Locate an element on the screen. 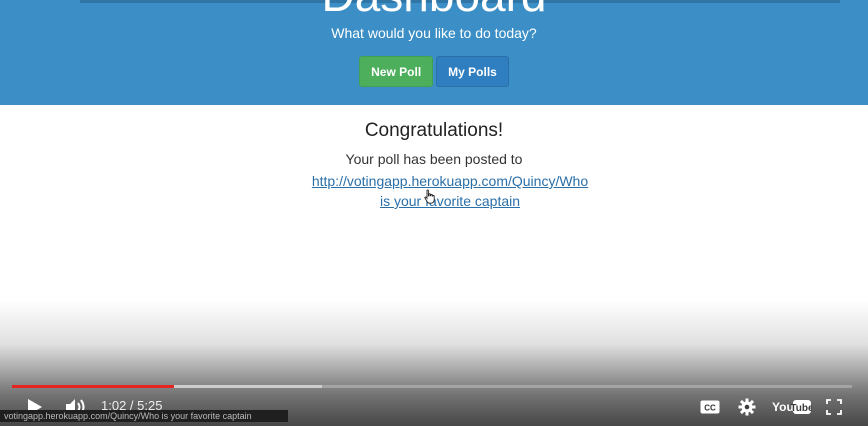 The height and width of the screenshot is (426, 868). action-buttons: New Poll My Polls is located at coordinates (434, 71).